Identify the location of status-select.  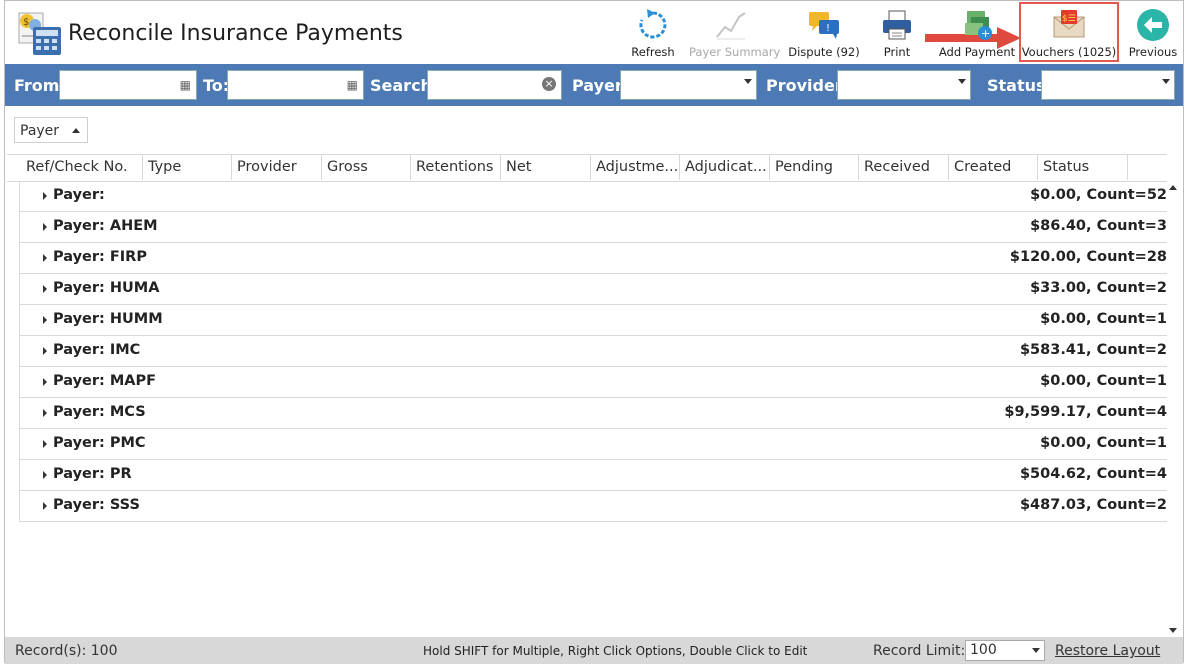
(1108, 85).